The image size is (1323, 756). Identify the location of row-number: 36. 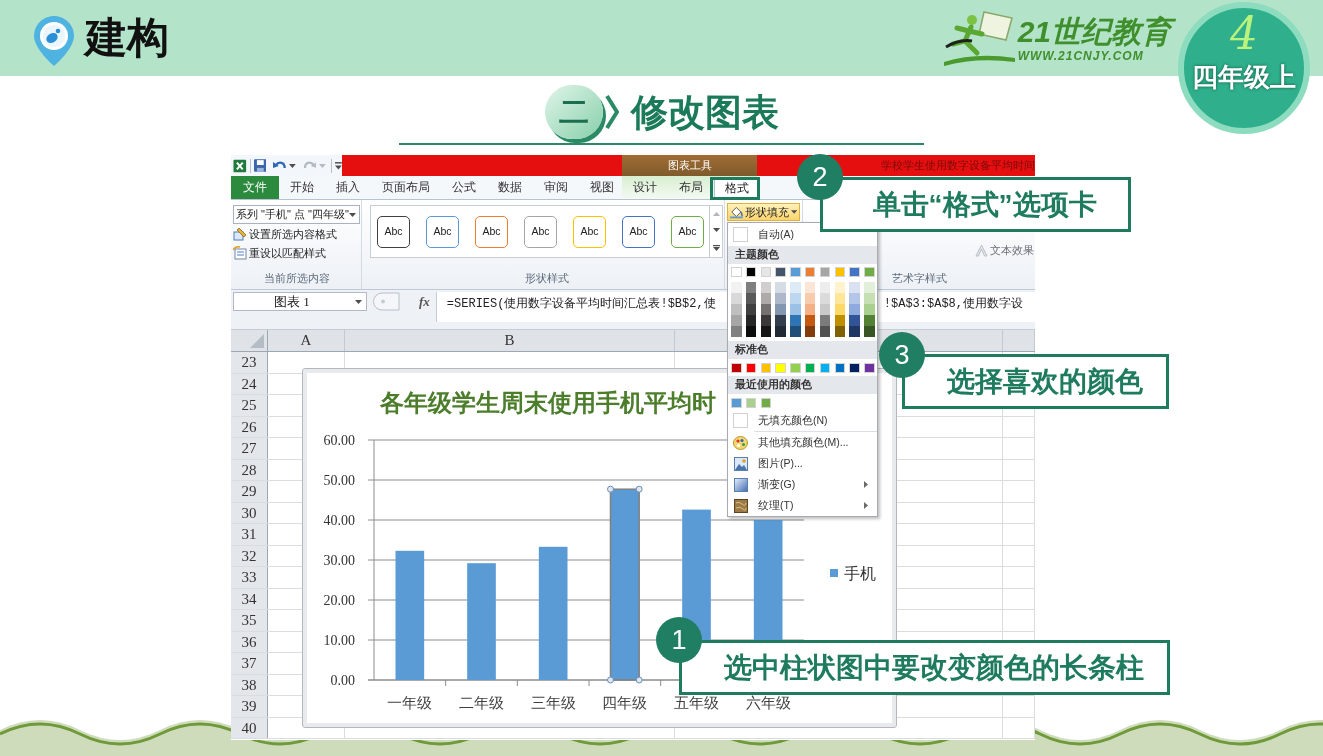
(249, 641).